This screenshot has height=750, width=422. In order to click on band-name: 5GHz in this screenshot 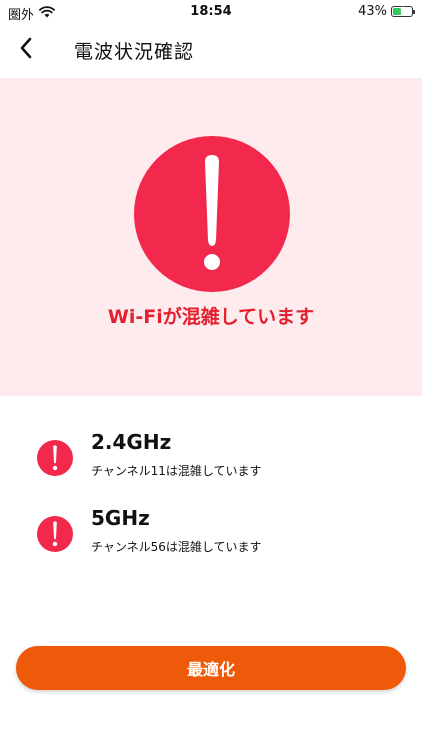, I will do `click(120, 518)`.